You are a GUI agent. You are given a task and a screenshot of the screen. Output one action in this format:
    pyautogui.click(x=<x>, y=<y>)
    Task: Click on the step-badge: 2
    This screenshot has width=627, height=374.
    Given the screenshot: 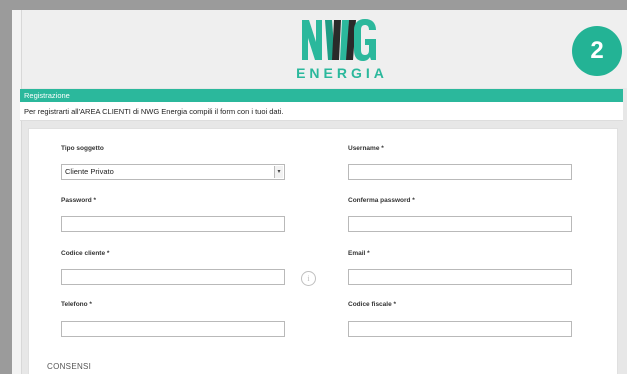 What is the action you would take?
    pyautogui.click(x=597, y=51)
    